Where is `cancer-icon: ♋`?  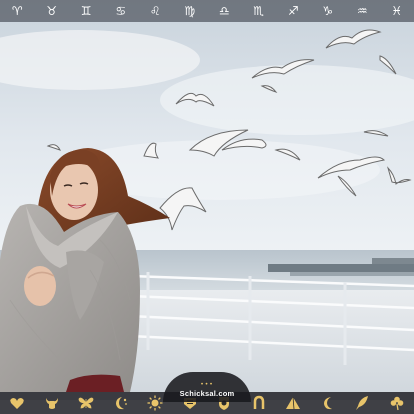
cancer-icon: ♋ is located at coordinates (121, 11).